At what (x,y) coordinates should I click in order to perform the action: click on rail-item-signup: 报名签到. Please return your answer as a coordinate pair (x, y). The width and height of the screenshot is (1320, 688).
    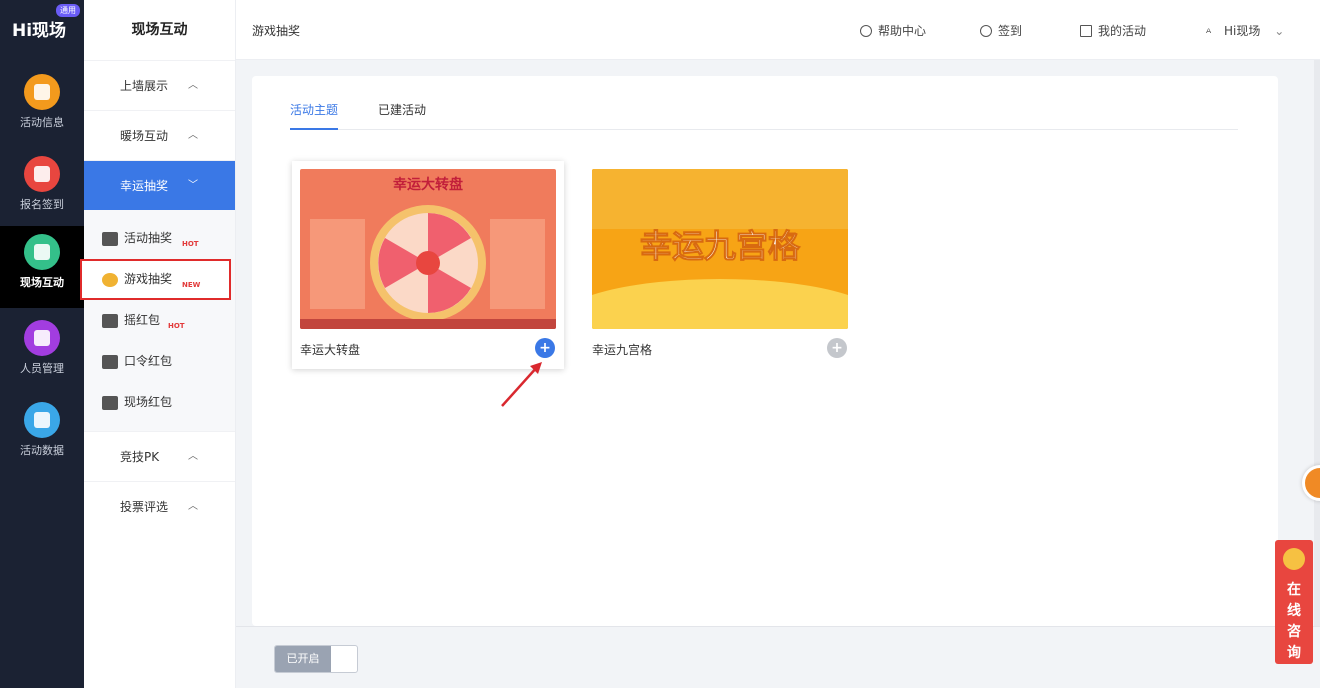
    Looking at the image, I should click on (42, 189).